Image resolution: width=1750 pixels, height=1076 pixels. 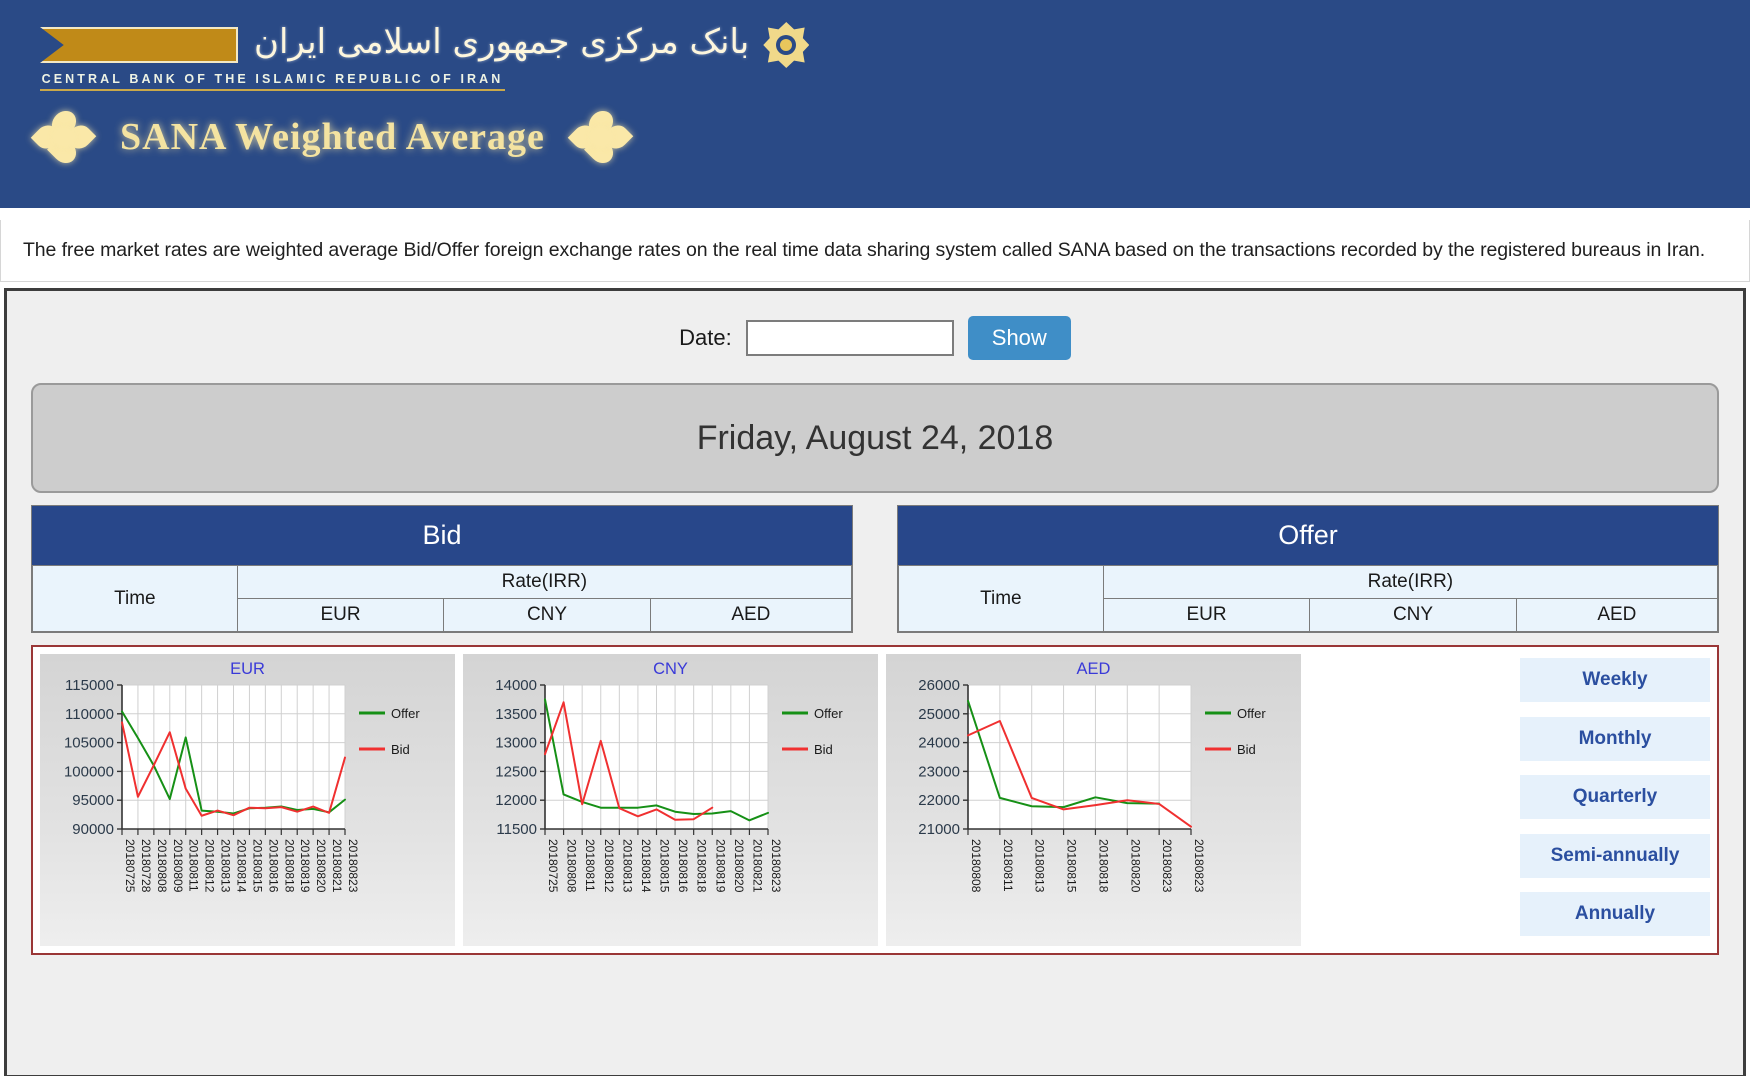 What do you see at coordinates (939, 686) in the screenshot?
I see `svg-text: 26000` at bounding box center [939, 686].